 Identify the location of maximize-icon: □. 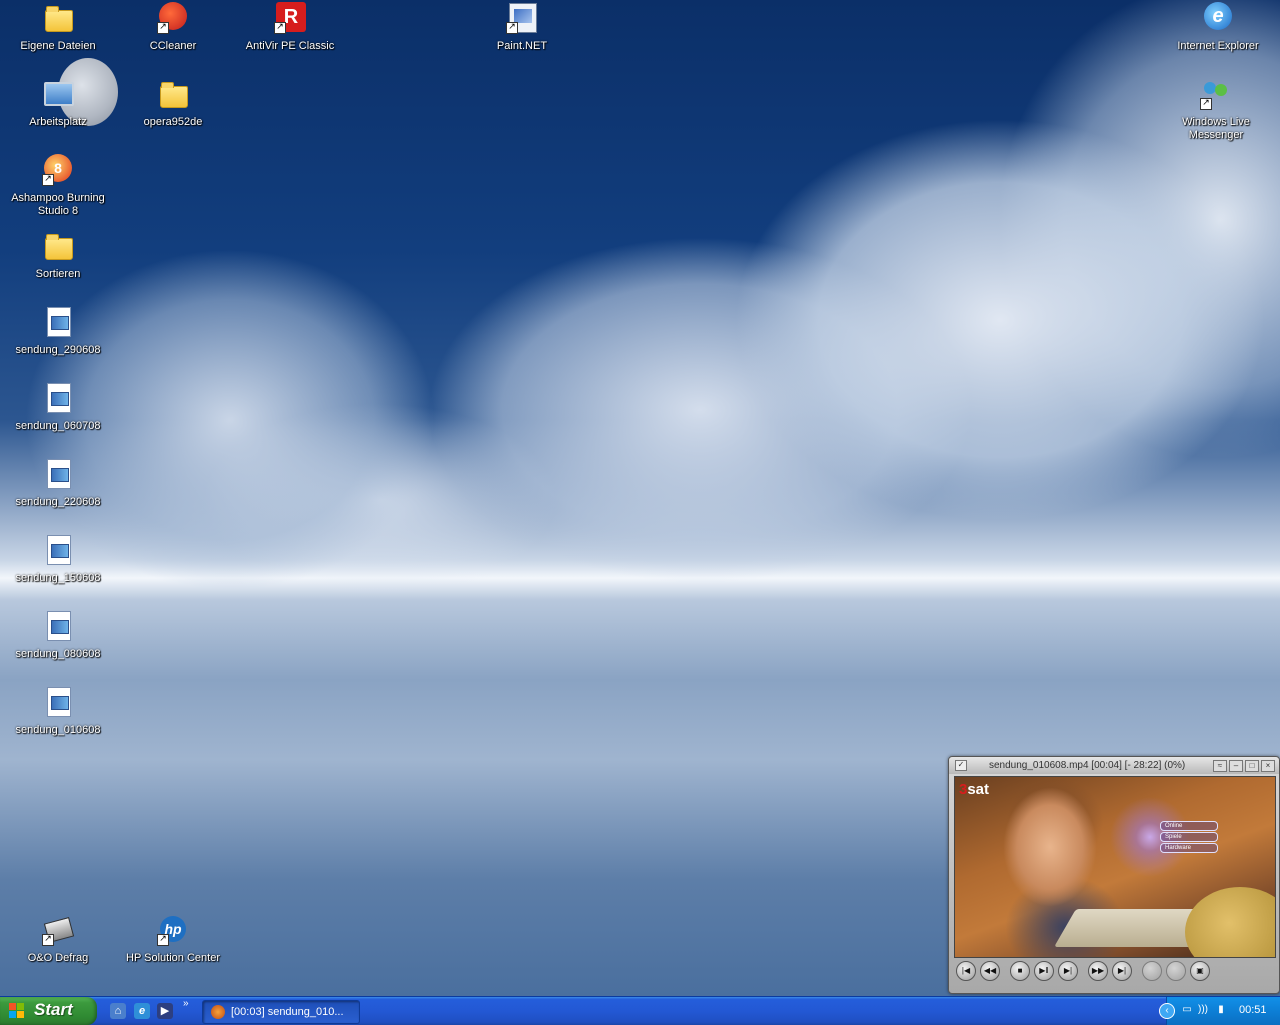
(1252, 766).